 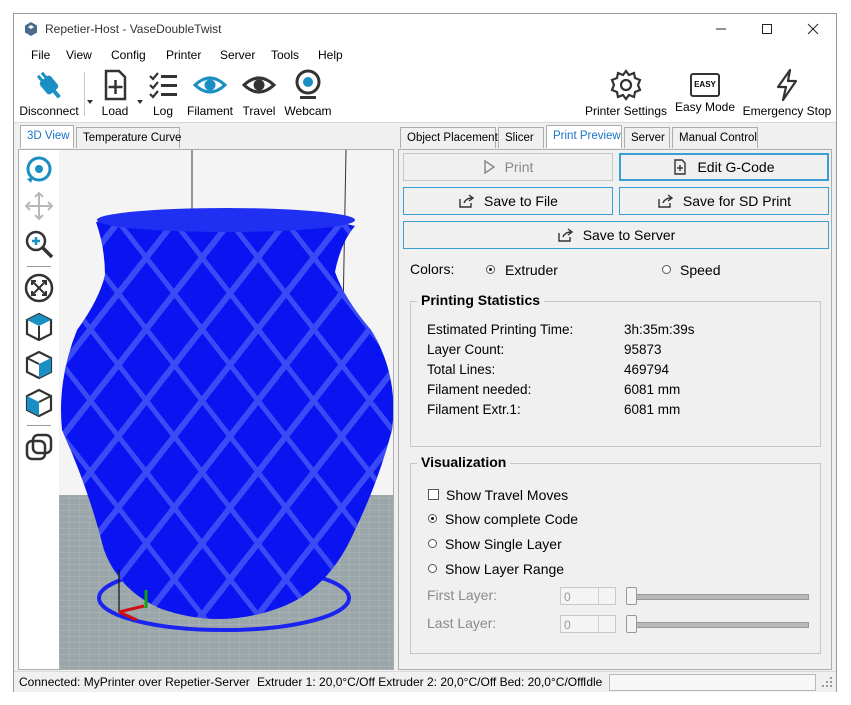 I want to click on stat-label: Estimated Printing Time:, so click(x=500, y=329).